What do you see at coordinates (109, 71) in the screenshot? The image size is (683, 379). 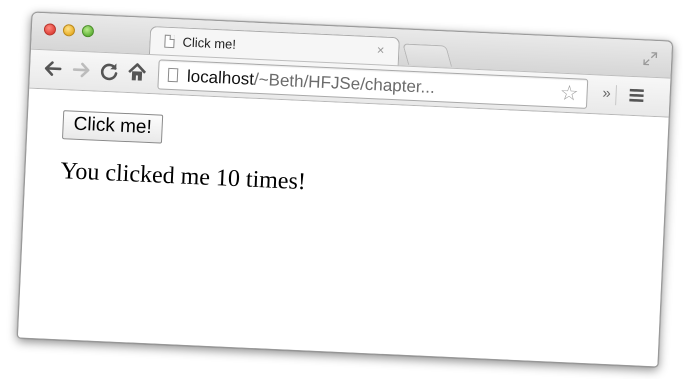 I see `reload-icon` at bounding box center [109, 71].